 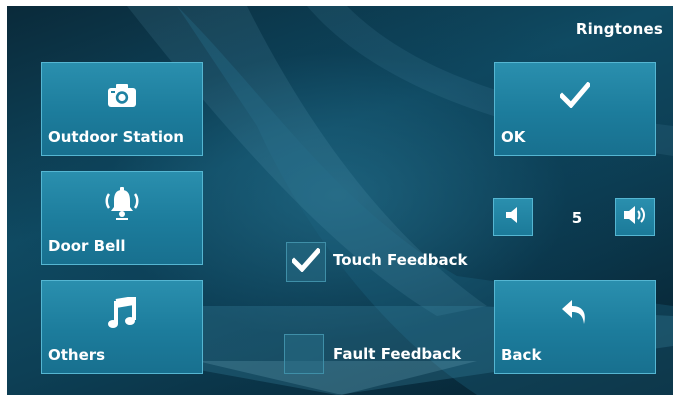 I want to click on back-button: Back, so click(x=575, y=327).